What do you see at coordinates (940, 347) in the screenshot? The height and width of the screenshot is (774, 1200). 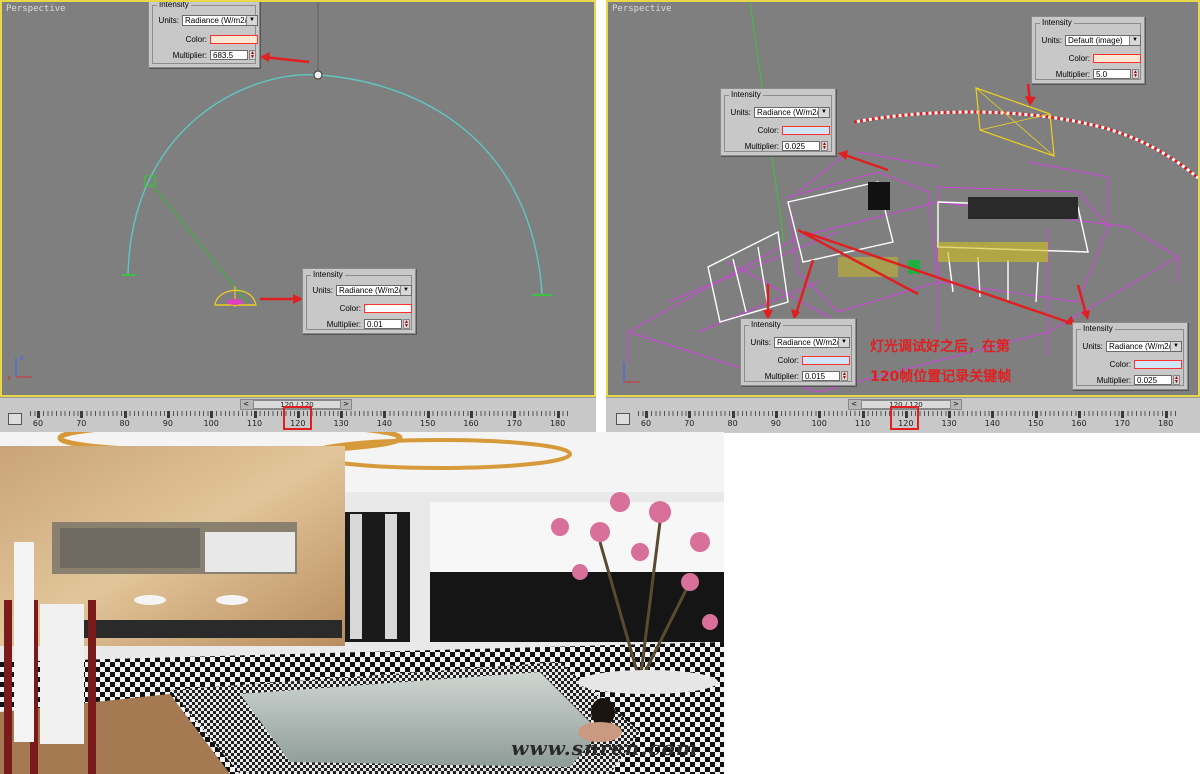 I see `annotation-note-line1: 灯光调试好之后，在第` at bounding box center [940, 347].